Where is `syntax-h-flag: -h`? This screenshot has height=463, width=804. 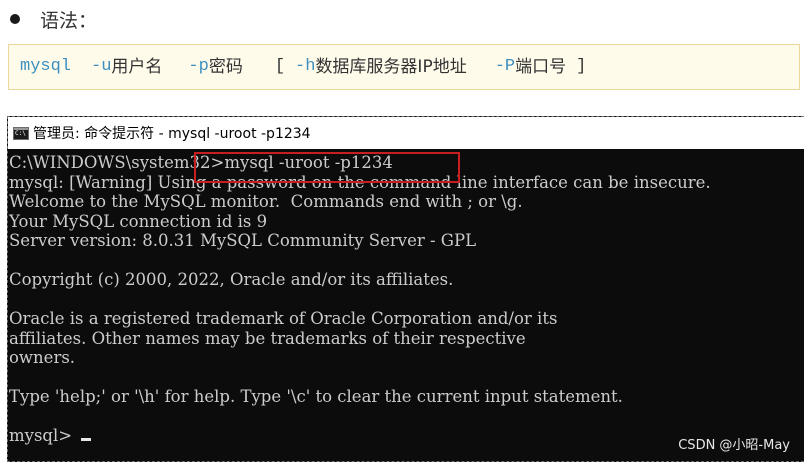
syntax-h-flag: -h is located at coordinates (305, 66).